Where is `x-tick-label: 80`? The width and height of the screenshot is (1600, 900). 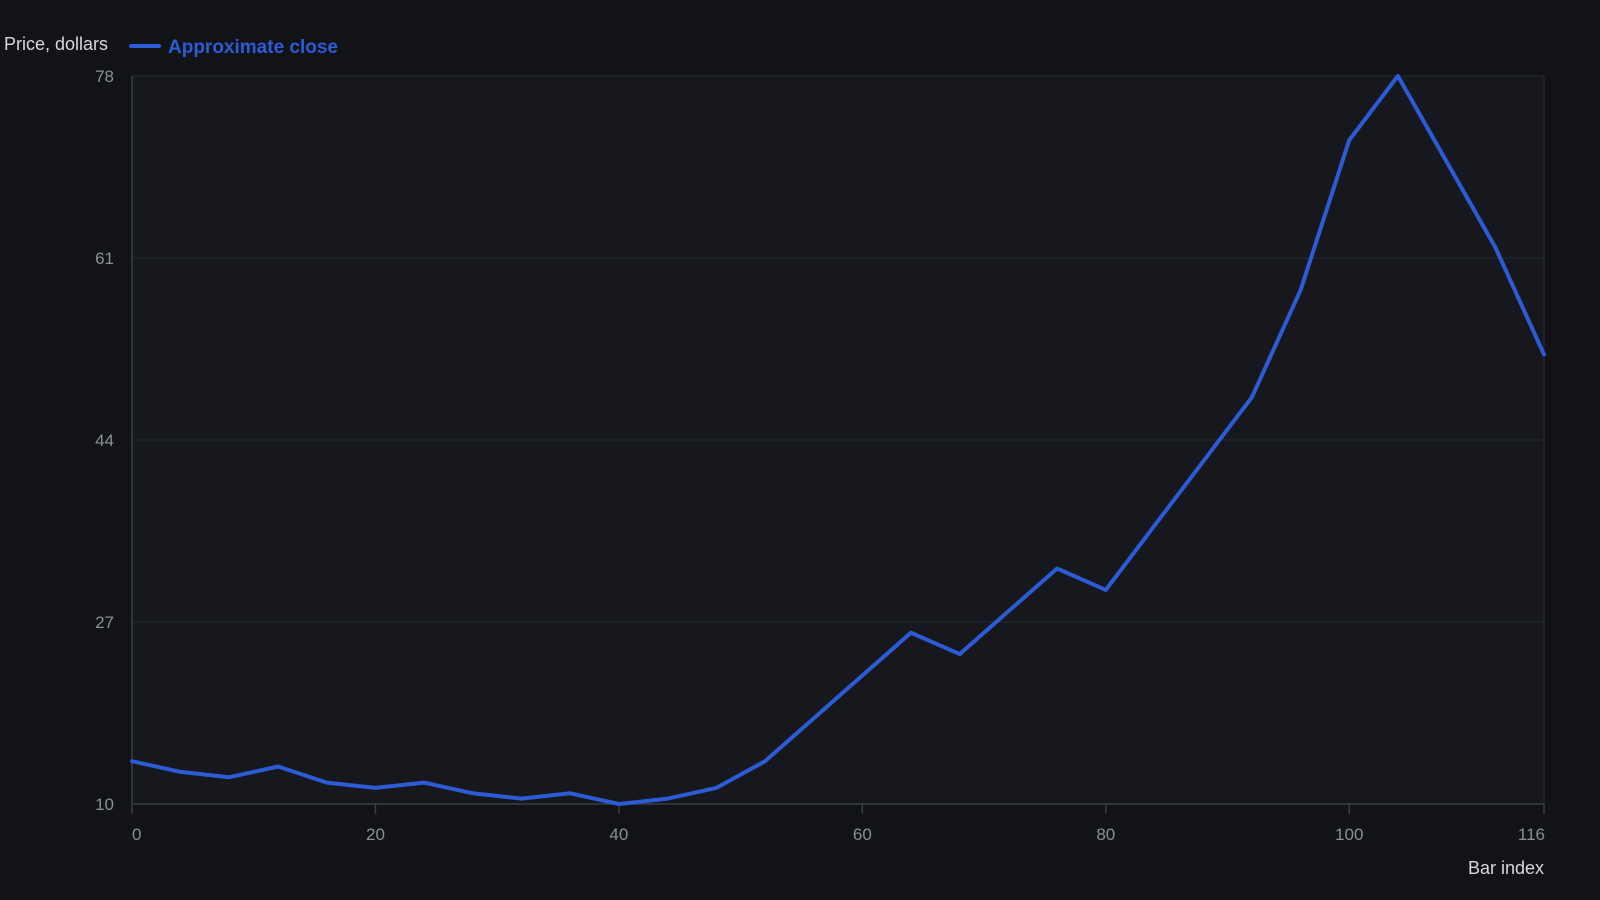
x-tick-label: 80 is located at coordinates (1105, 834).